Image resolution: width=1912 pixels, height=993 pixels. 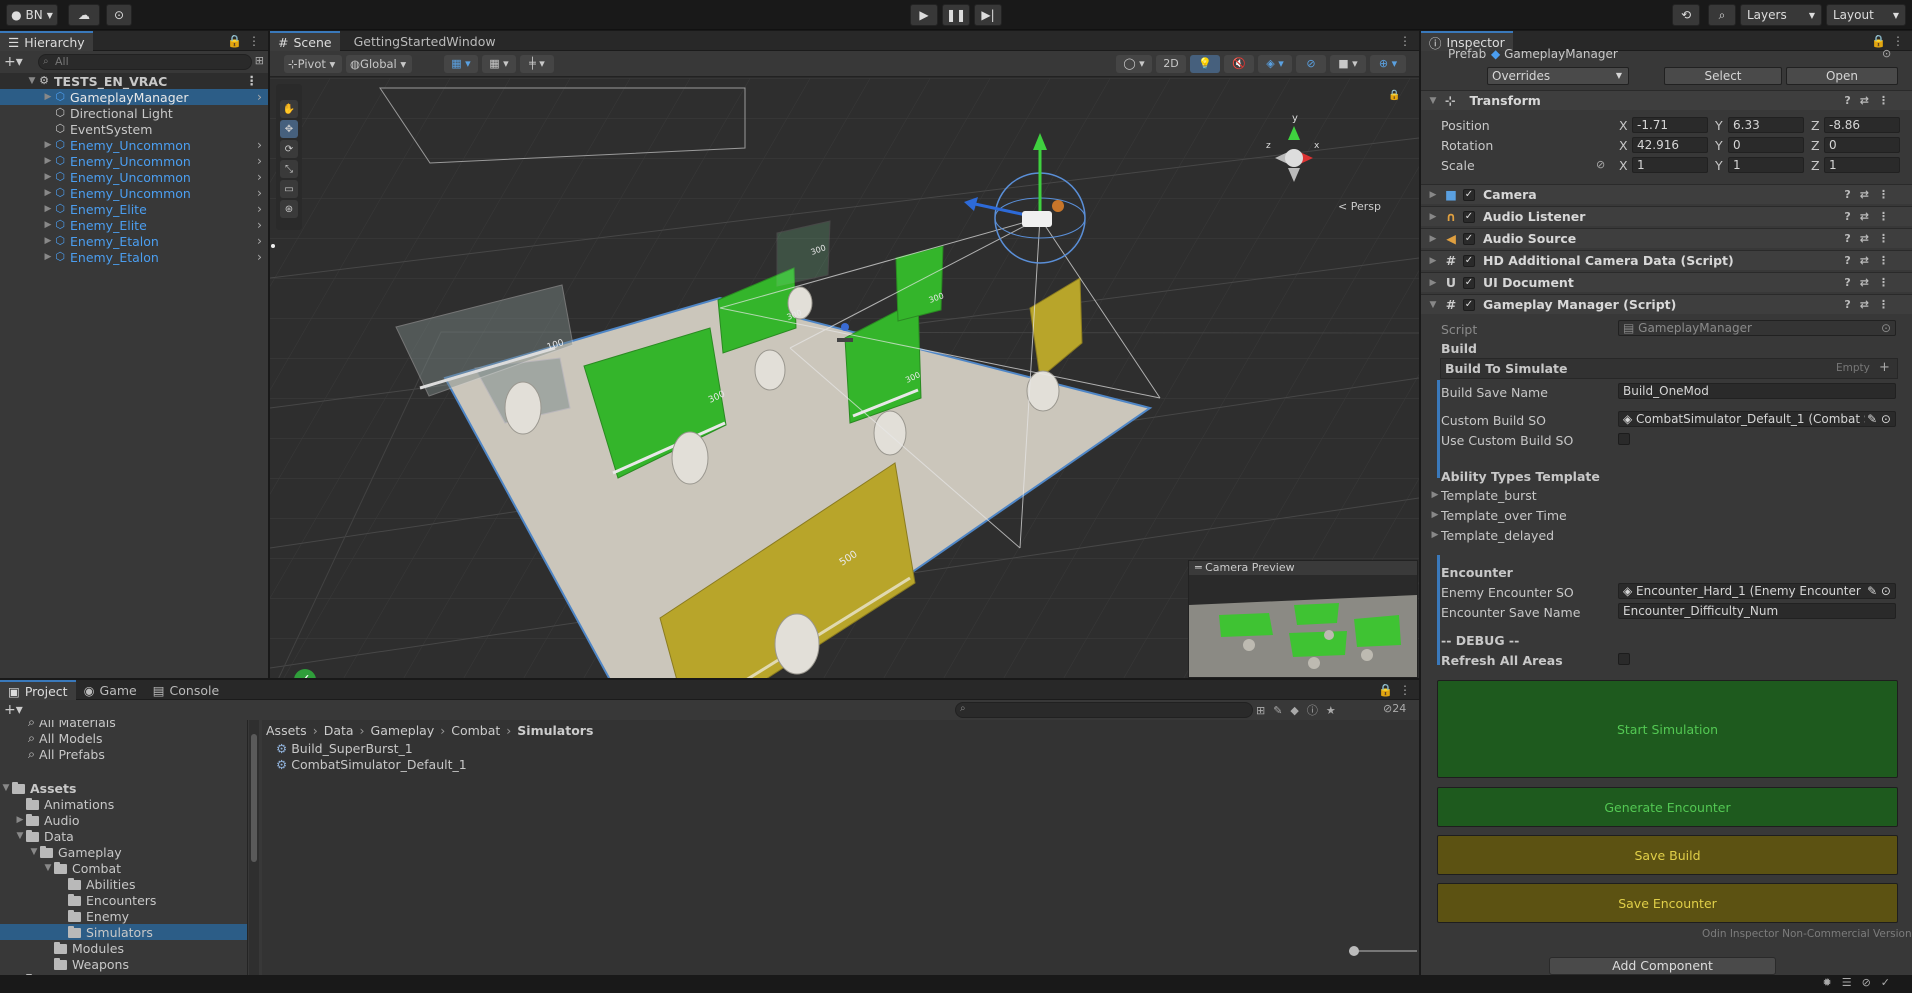 What do you see at coordinates (1878, 419) in the screenshot?
I see `target-icon: ✎ ⊙` at bounding box center [1878, 419].